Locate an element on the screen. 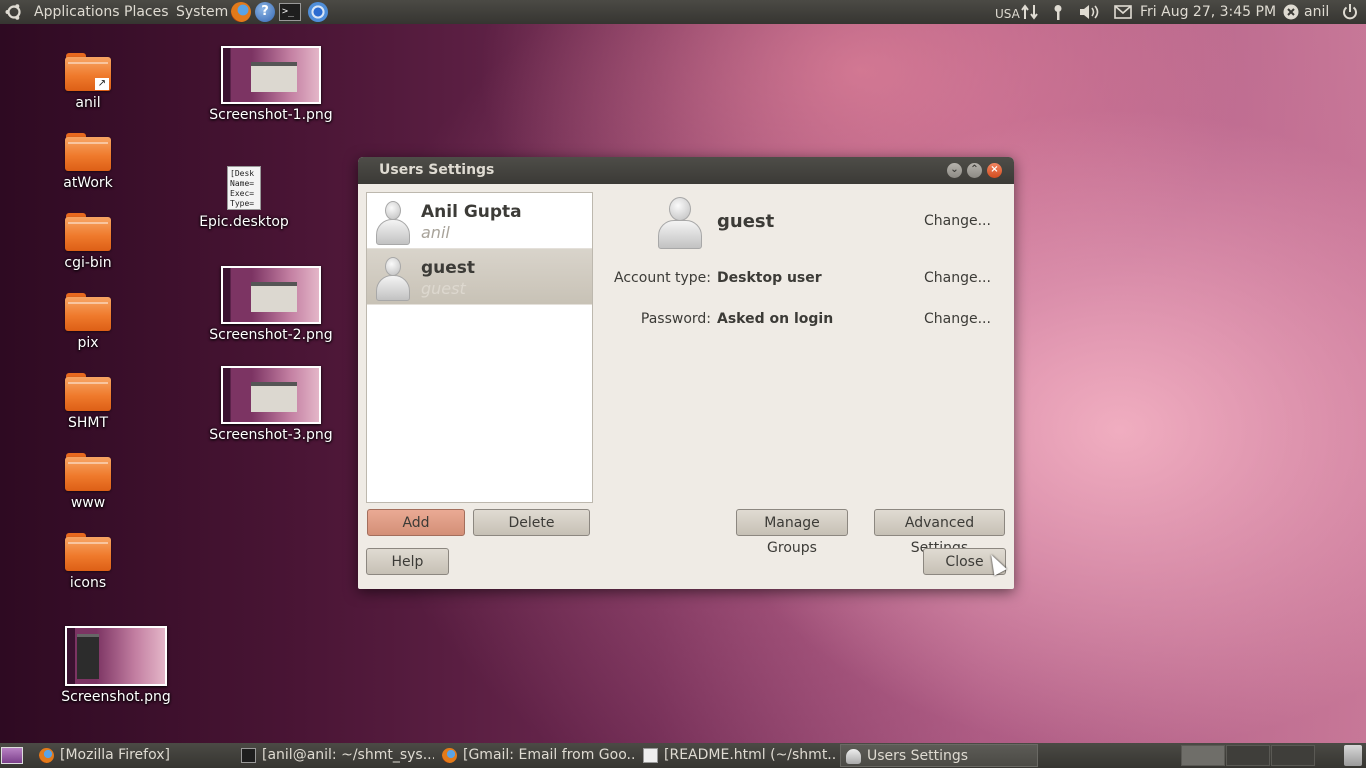 This screenshot has width=1366, height=768. ubuntu-logo-icon is located at coordinates (14, 12).